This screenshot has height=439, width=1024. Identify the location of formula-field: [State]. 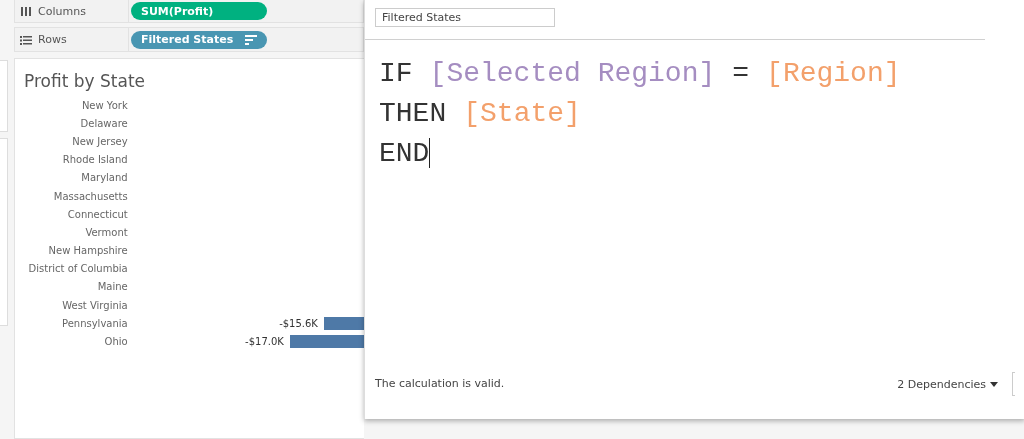
(522, 113).